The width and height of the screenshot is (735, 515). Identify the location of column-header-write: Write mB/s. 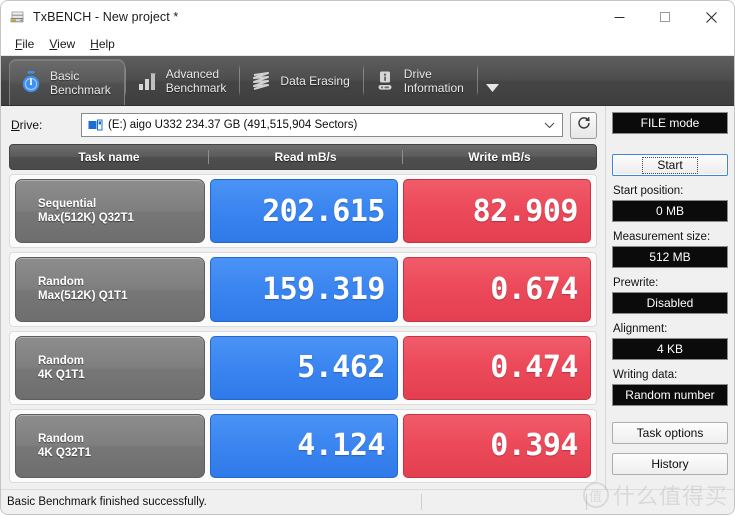
(499, 157).